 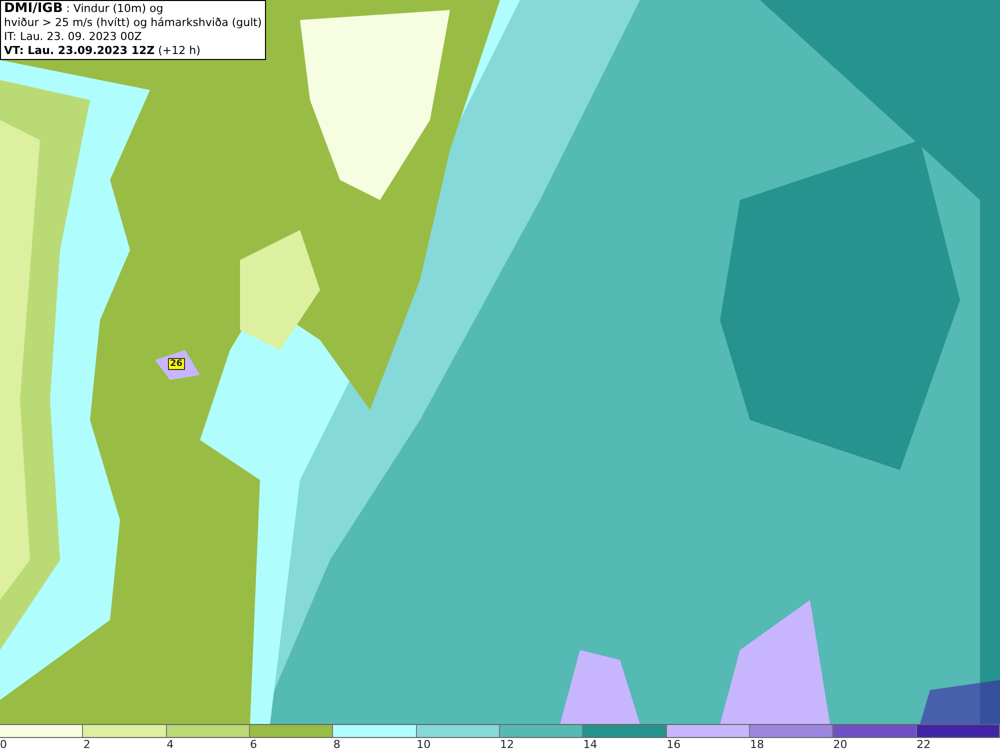 What do you see at coordinates (176, 364) in the screenshot?
I see `gust-label: 26` at bounding box center [176, 364].